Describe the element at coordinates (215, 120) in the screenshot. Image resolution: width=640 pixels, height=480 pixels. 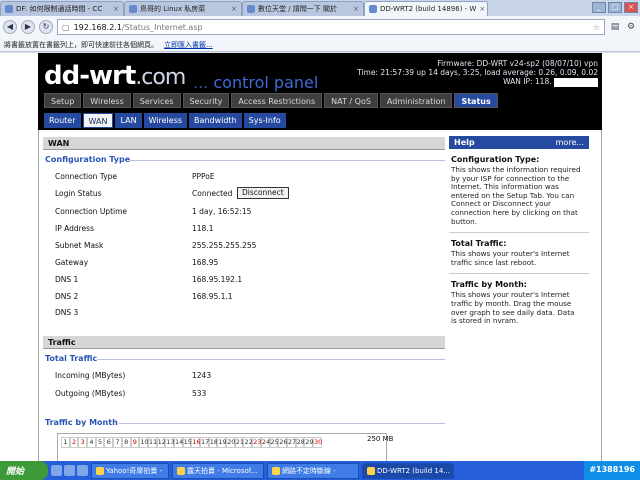
I see `subtab-bandwidth: Bandwidth` at that location.